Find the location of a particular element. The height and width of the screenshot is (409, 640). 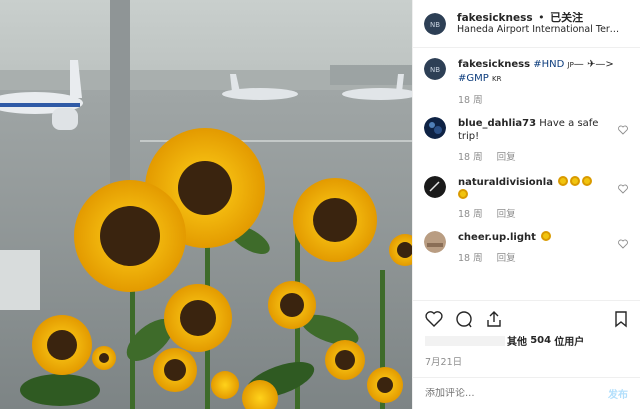

likes-suffix: 位用户 is located at coordinates (569, 342).